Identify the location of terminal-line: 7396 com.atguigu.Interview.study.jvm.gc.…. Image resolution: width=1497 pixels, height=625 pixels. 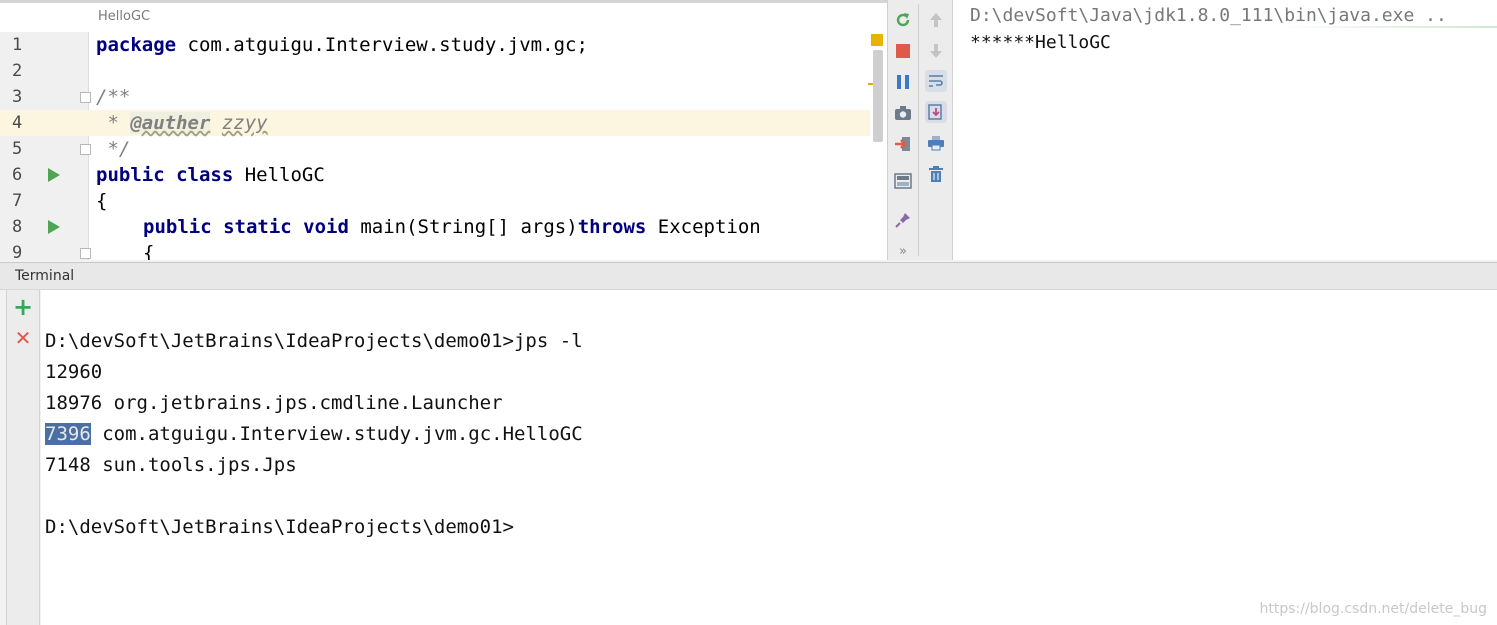
(314, 434).